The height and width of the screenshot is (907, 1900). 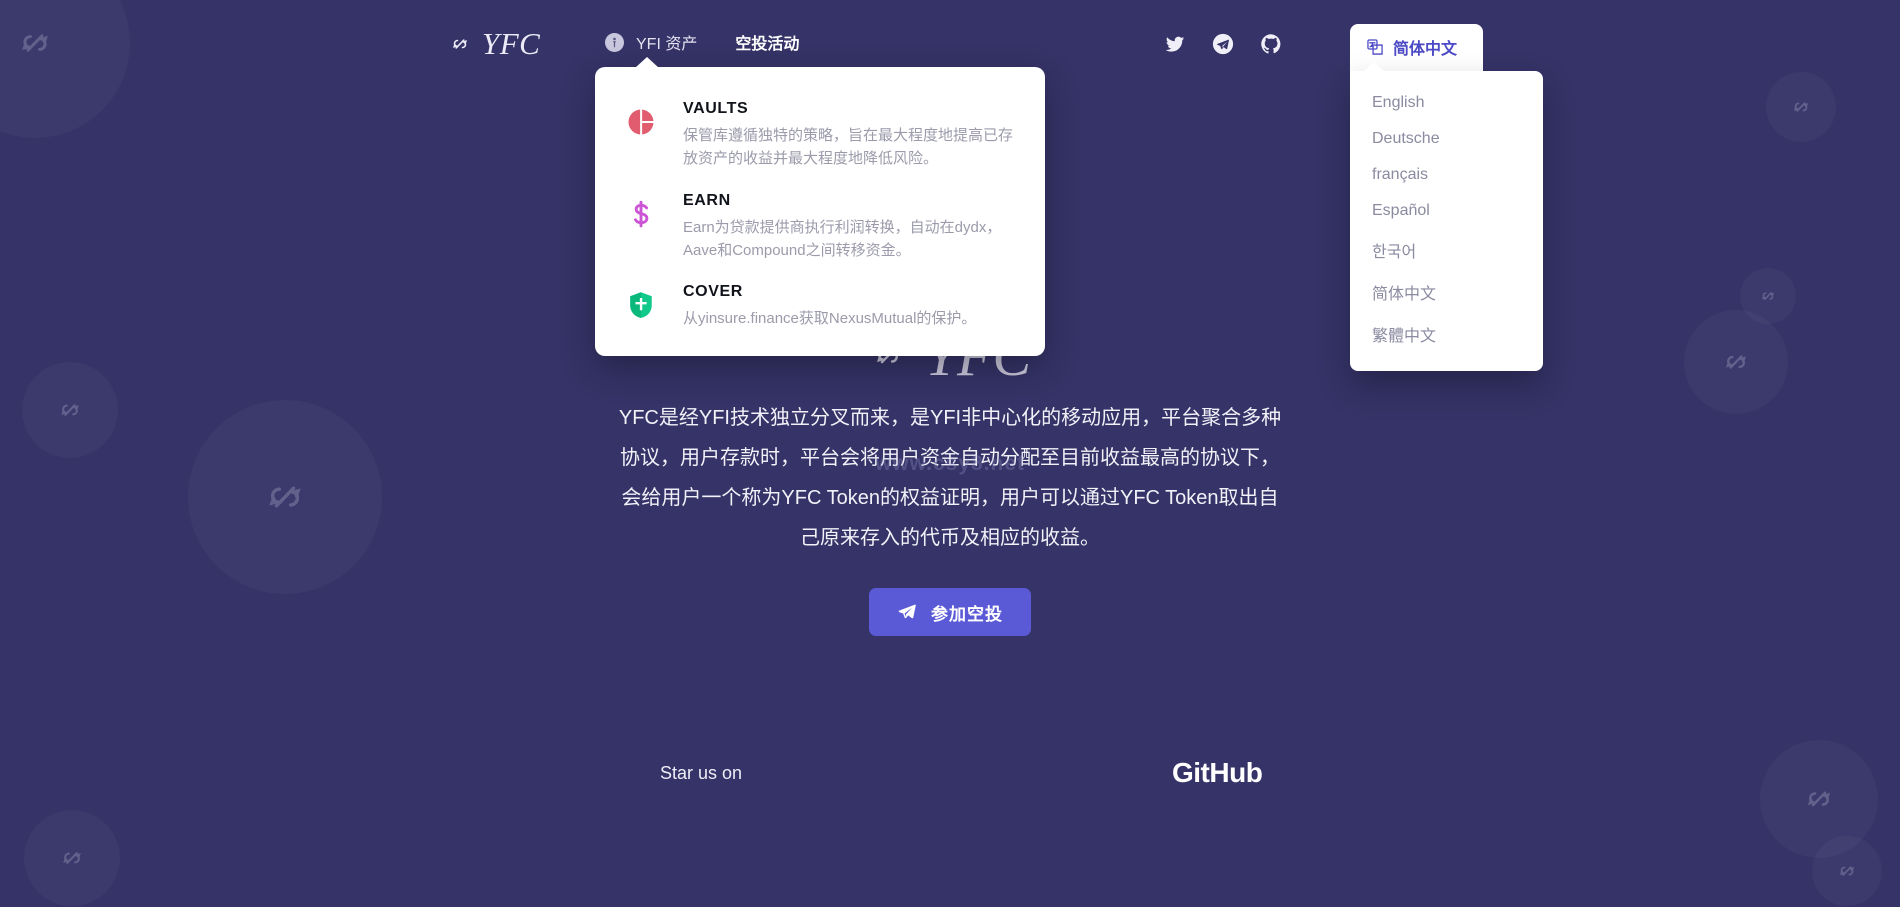 I want to click on nav-item-label: 空投活动, so click(x=767, y=44).